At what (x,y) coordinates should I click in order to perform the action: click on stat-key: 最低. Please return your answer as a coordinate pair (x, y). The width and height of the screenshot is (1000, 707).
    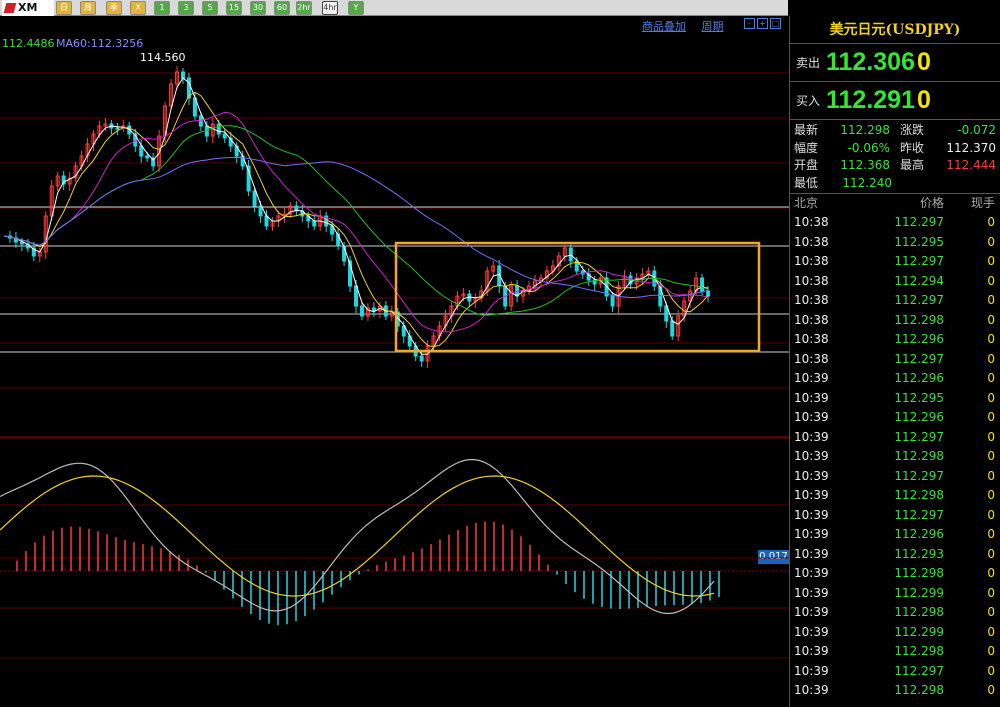
    Looking at the image, I should click on (806, 182).